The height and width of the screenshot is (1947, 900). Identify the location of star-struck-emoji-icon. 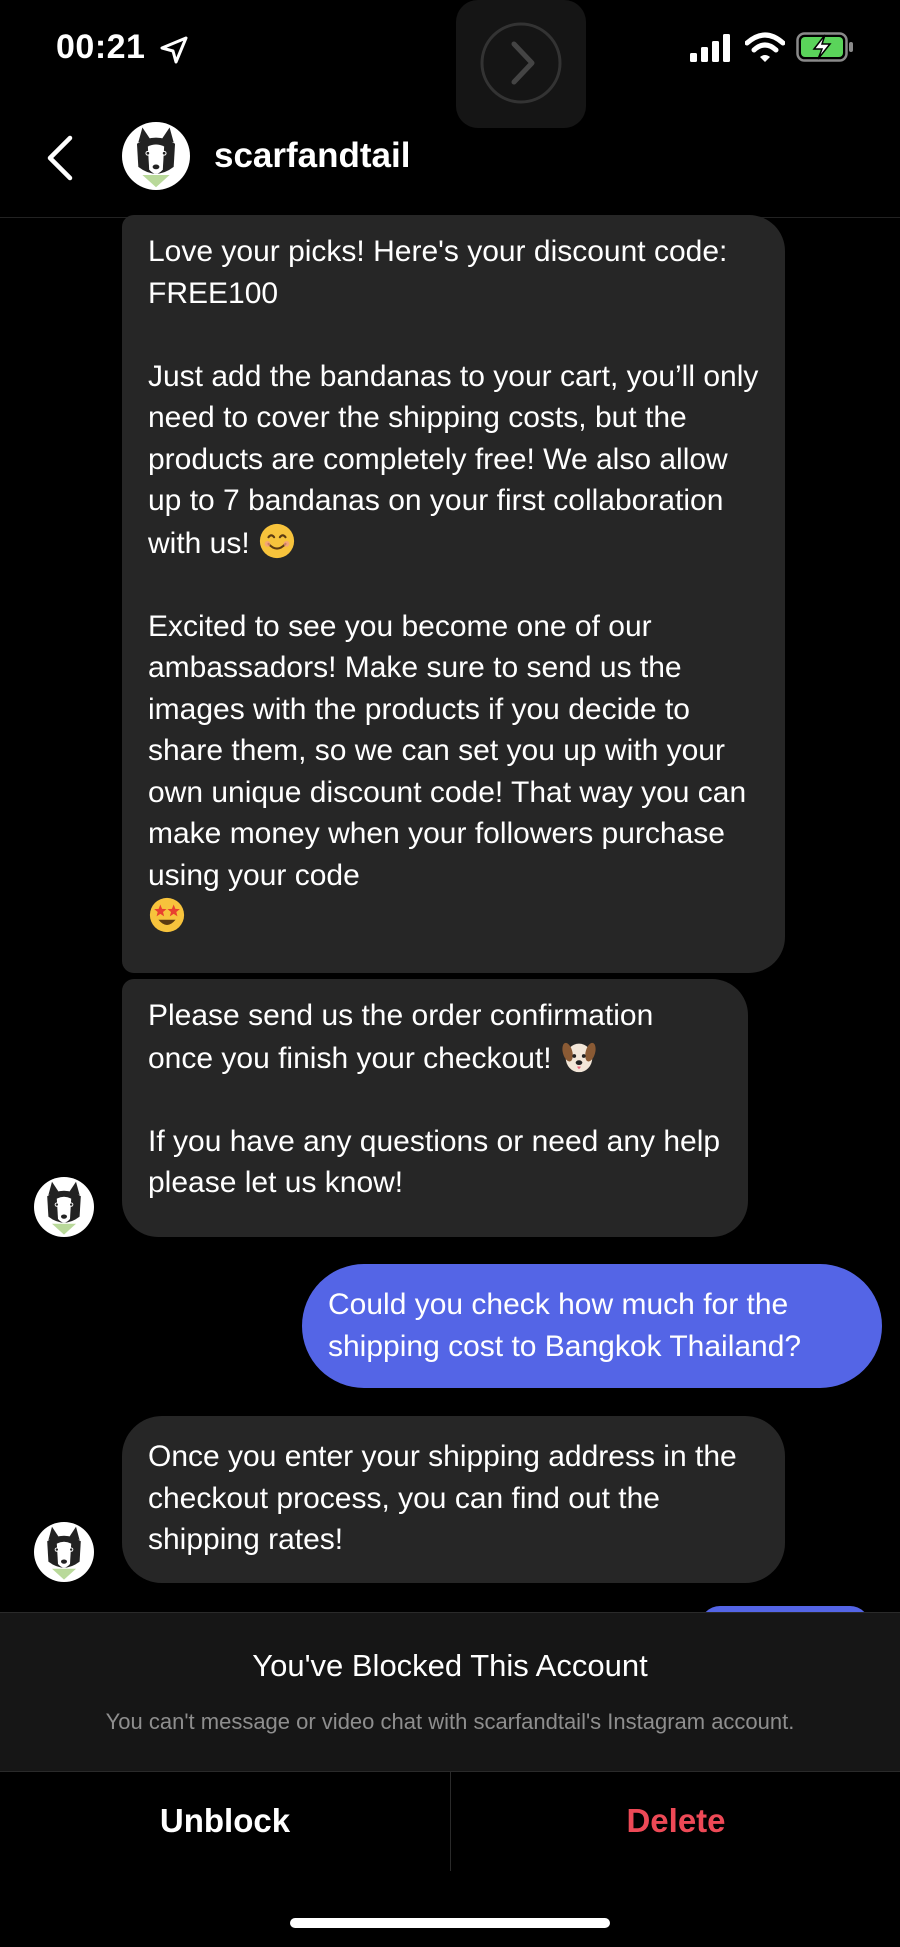
(167, 915).